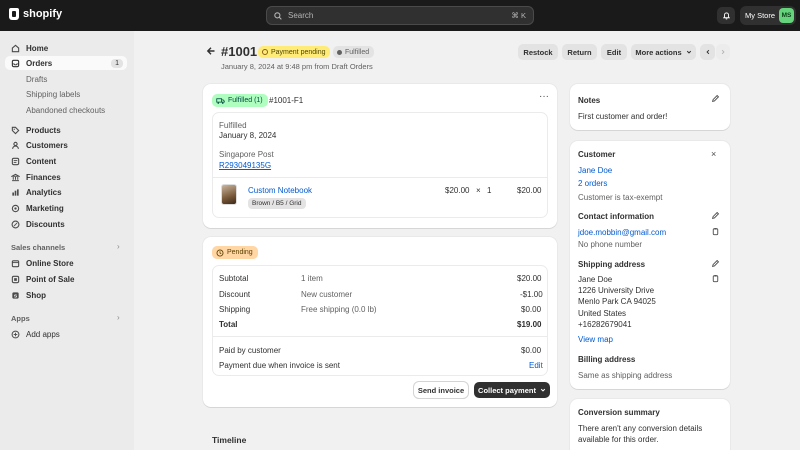  What do you see at coordinates (650, 107) in the screenshot?
I see `notes-card` at bounding box center [650, 107].